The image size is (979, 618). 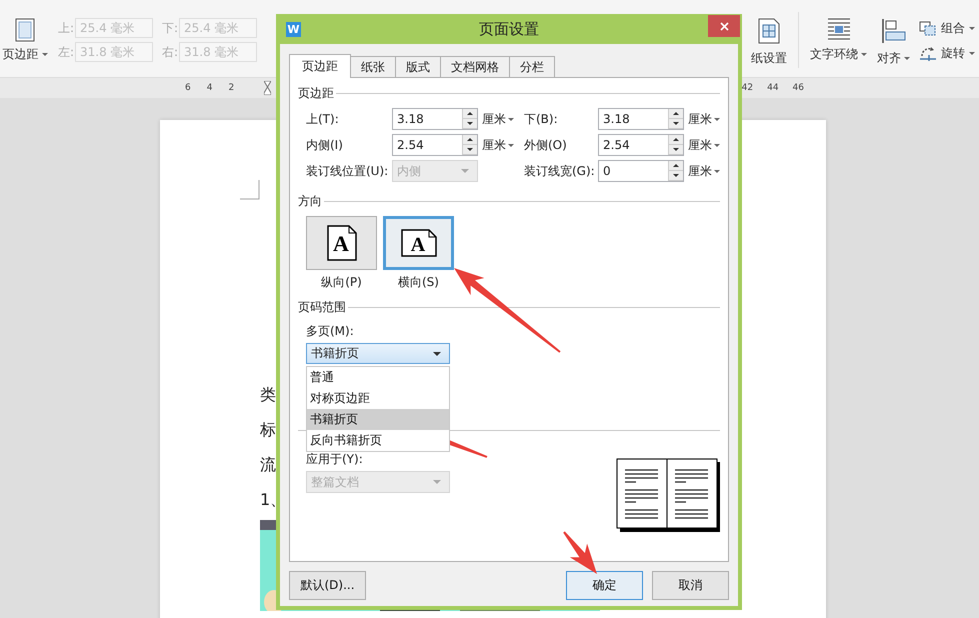 I want to click on annotation-arrow, so click(x=580, y=552).